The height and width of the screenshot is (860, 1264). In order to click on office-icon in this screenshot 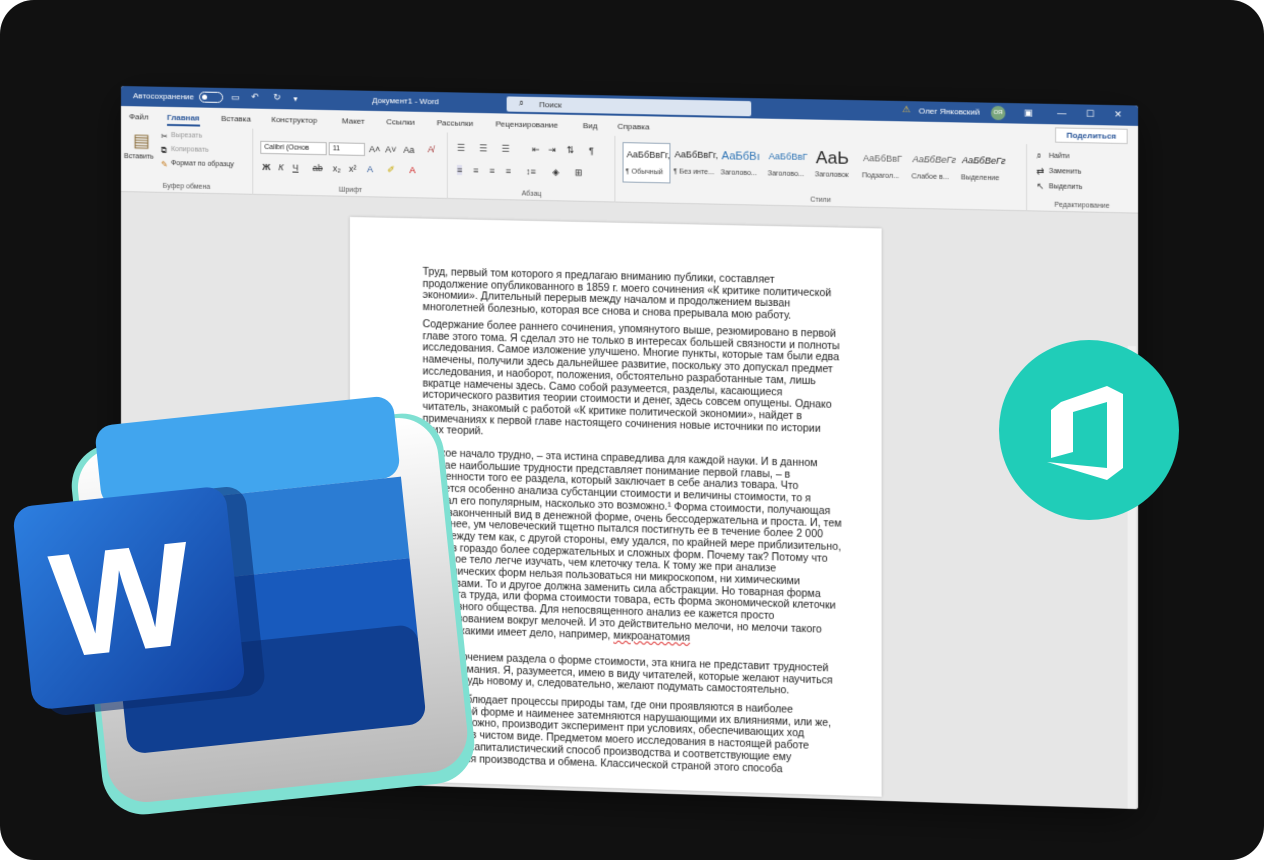, I will do `click(1085, 433)`.